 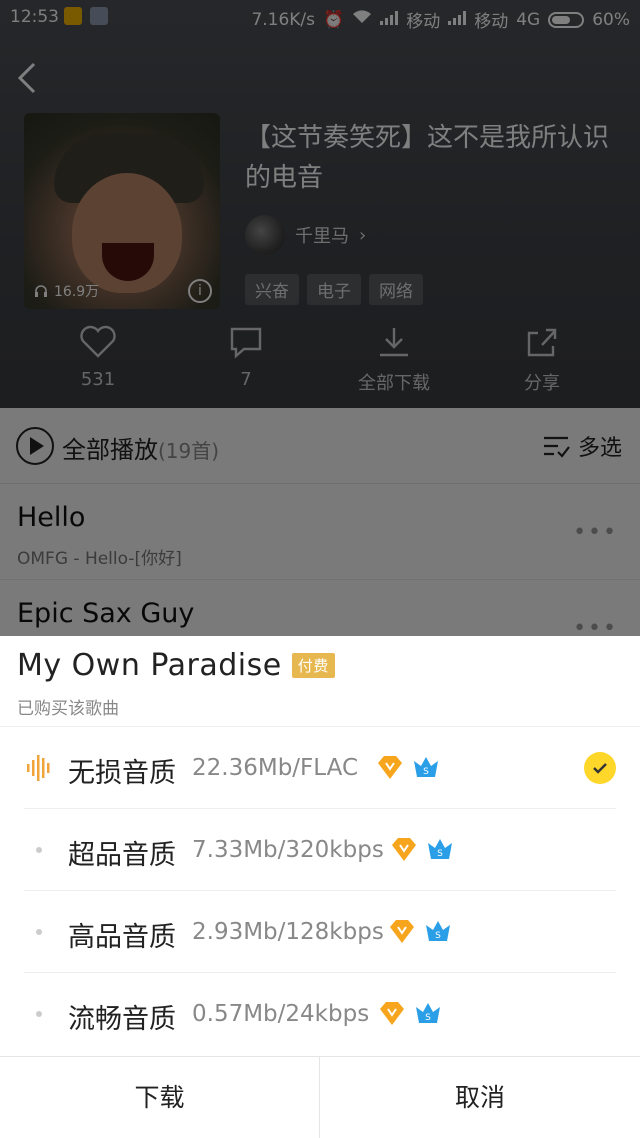 I want to click on purchase-status: 已购买该歌曲, so click(x=68, y=709).